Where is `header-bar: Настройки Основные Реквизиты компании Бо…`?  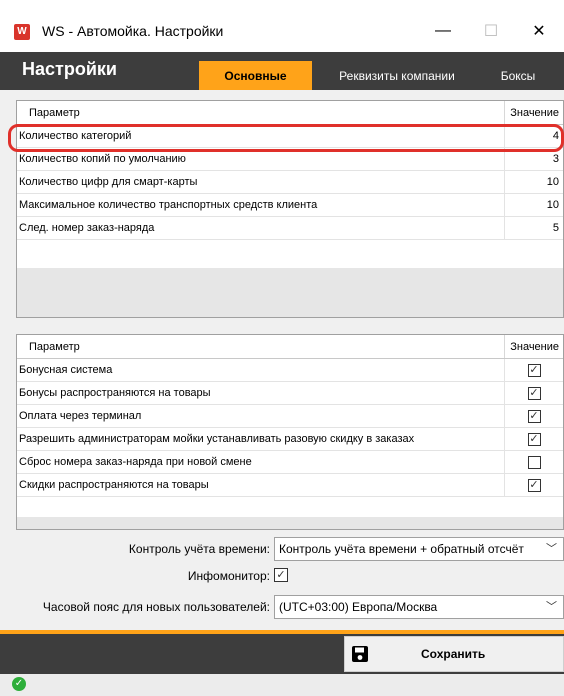
header-bar: Настройки Основные Реквизиты компании Бо… is located at coordinates (282, 71).